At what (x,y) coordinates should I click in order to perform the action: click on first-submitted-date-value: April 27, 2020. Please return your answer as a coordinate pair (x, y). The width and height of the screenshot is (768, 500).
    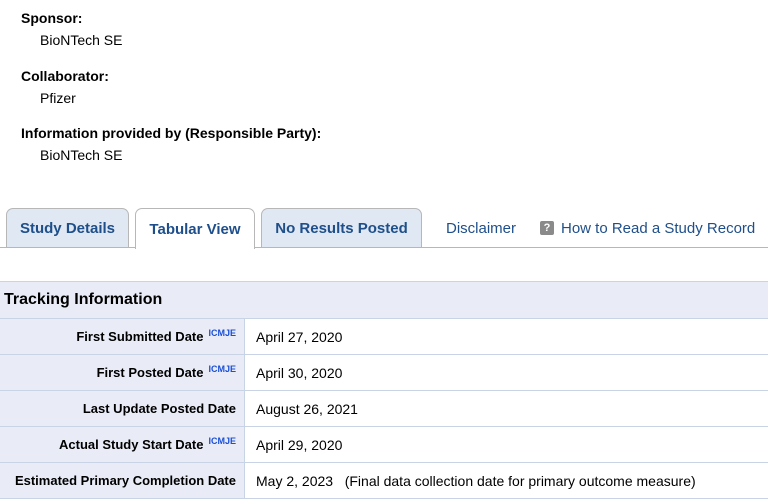
    Looking at the image, I should click on (299, 336).